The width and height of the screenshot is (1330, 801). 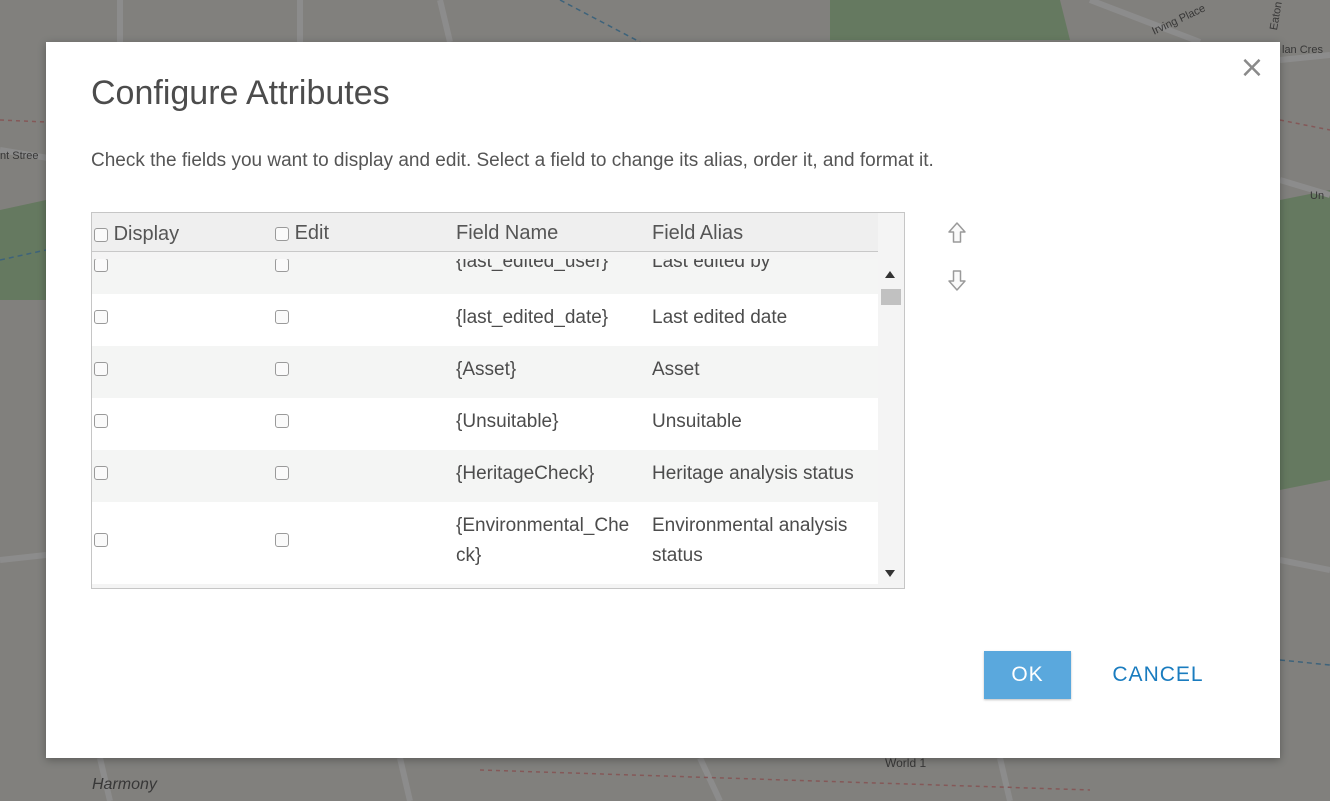 What do you see at coordinates (469, 555) in the screenshot?
I see `field-name-line: ck}` at bounding box center [469, 555].